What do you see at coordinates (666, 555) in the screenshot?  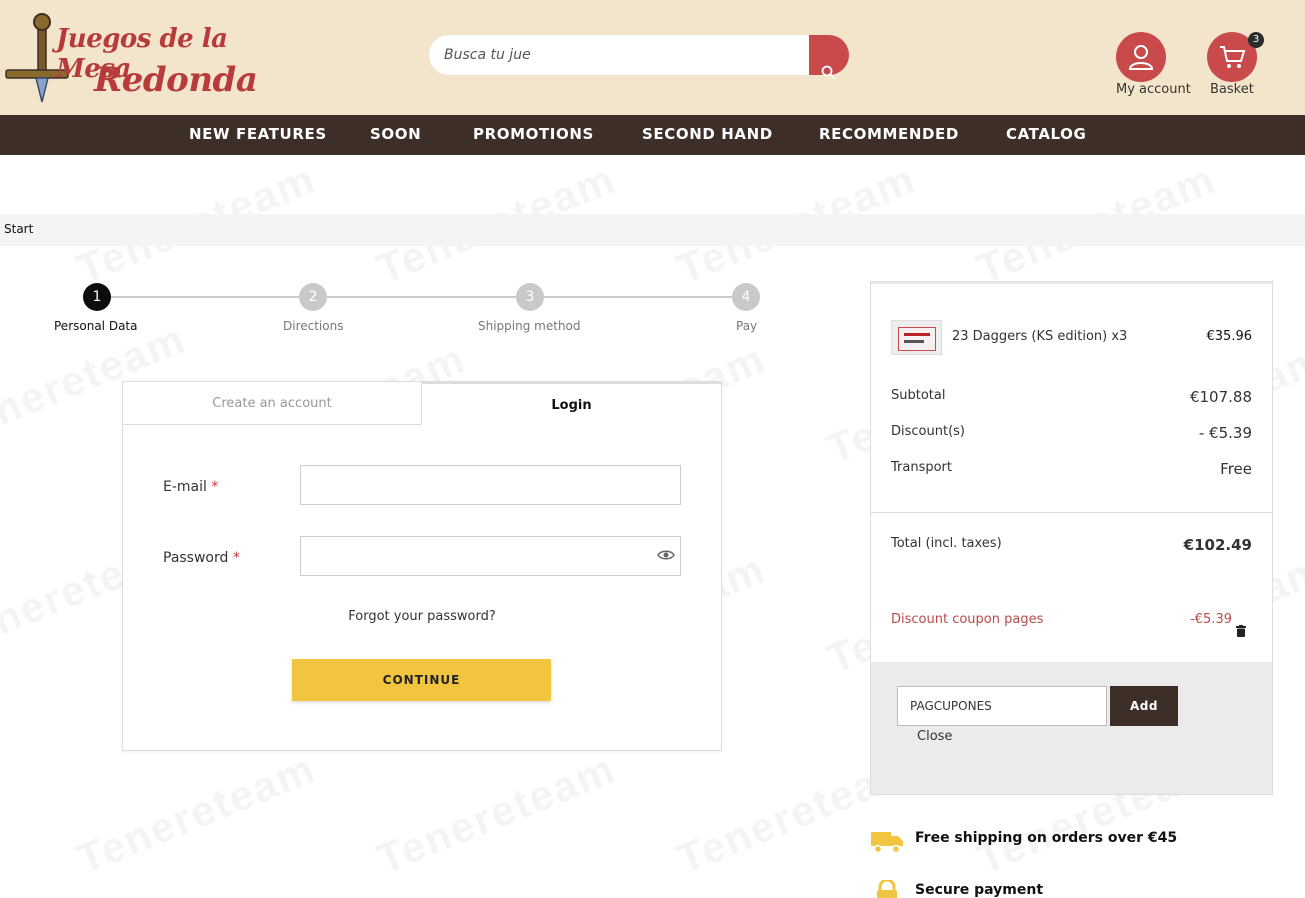 I see `show-password-icon` at bounding box center [666, 555].